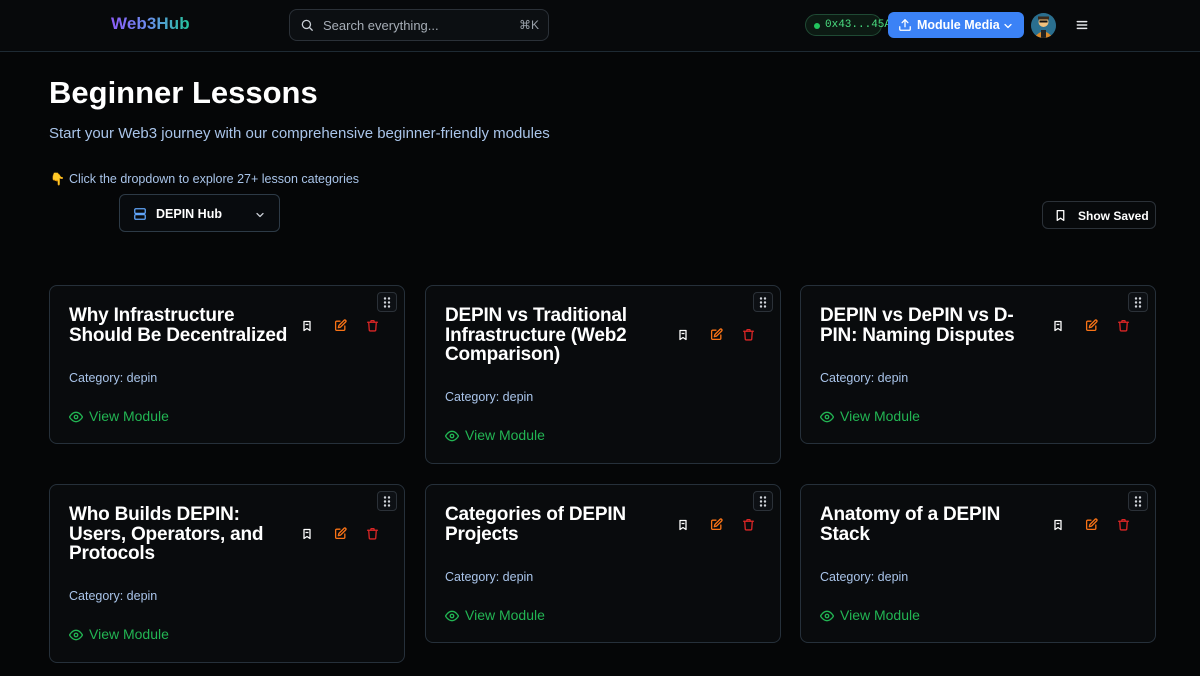 Image resolution: width=1200 pixels, height=676 pixels. I want to click on category-dropdown: DEPIN Hub, so click(199, 213).